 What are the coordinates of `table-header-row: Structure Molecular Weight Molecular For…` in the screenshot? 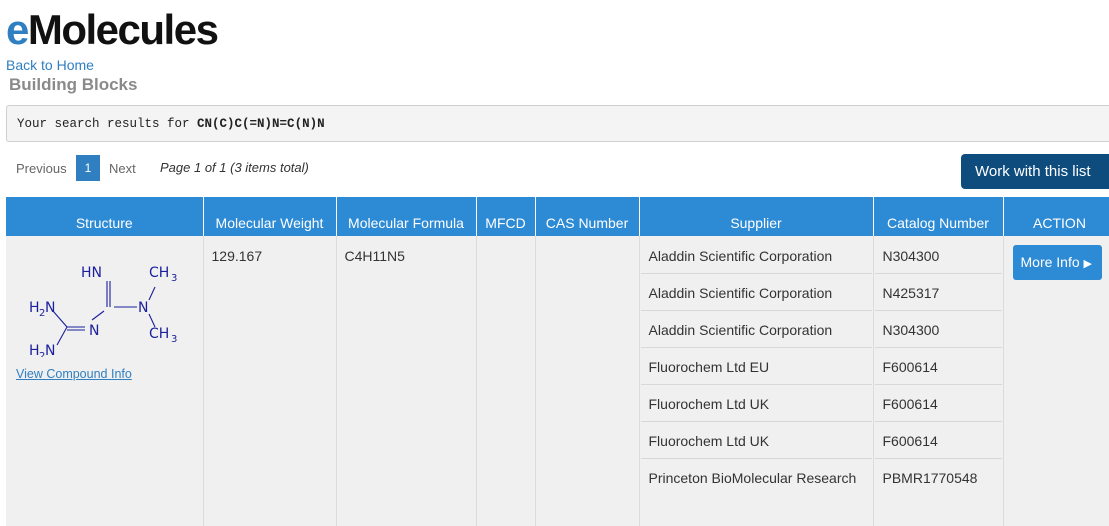 It's located at (557, 216).